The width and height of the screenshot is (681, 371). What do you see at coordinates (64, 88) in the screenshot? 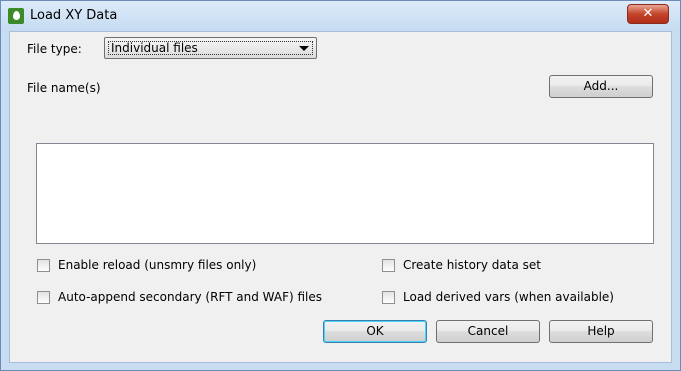
I see `file-names-label: File name(s)` at bounding box center [64, 88].